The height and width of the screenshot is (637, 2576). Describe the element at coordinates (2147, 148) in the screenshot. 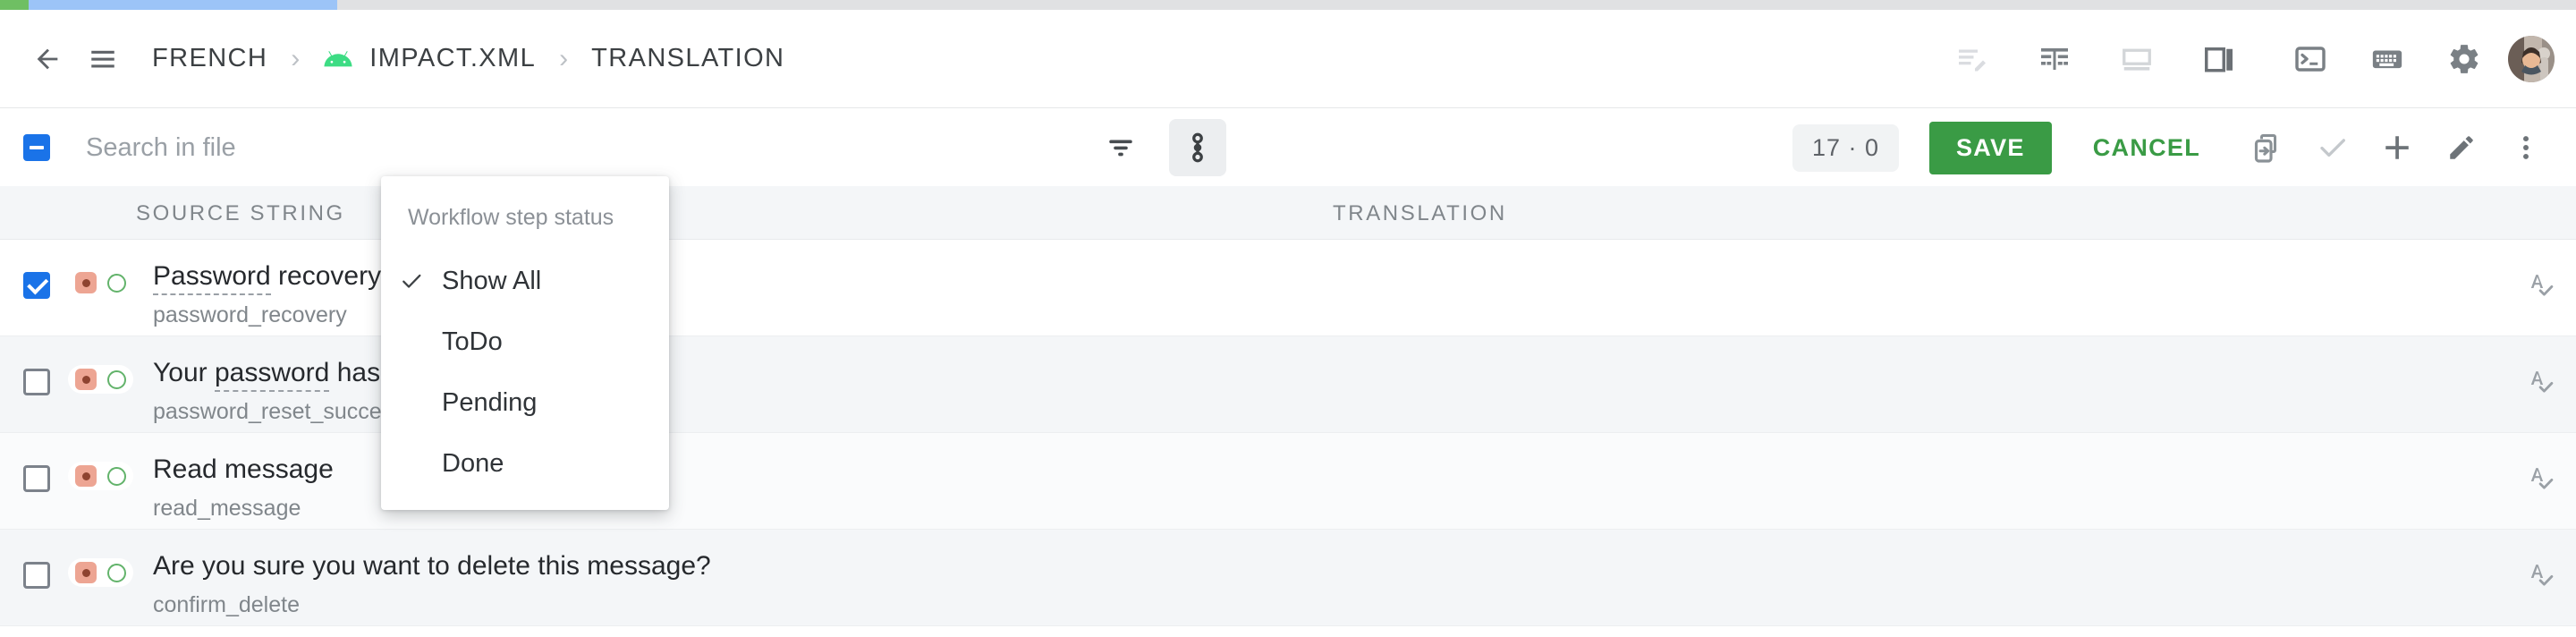

I see `cancel-button: CANCEL` at that location.